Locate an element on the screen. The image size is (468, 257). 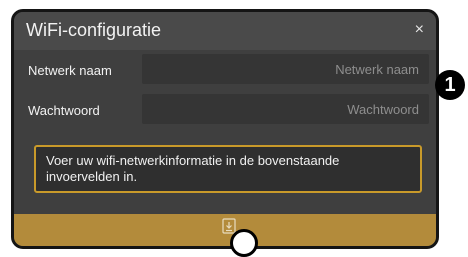
password-input is located at coordinates (285, 109).